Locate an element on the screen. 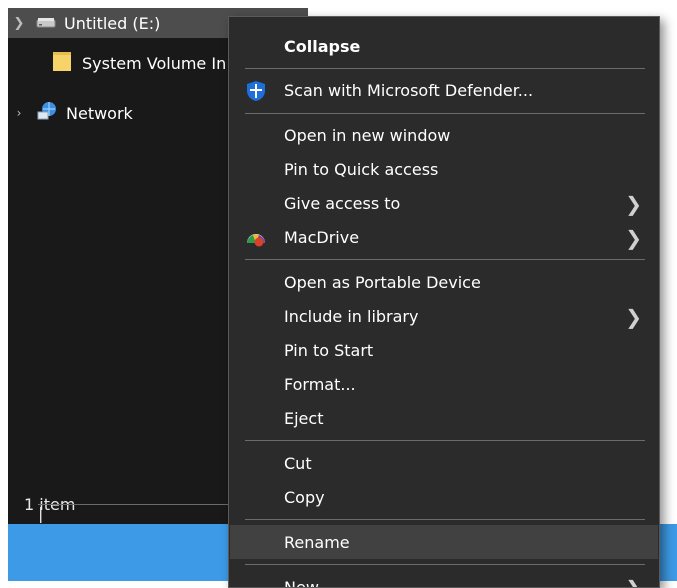  menu-item-label: Eject is located at coordinates (303, 418).